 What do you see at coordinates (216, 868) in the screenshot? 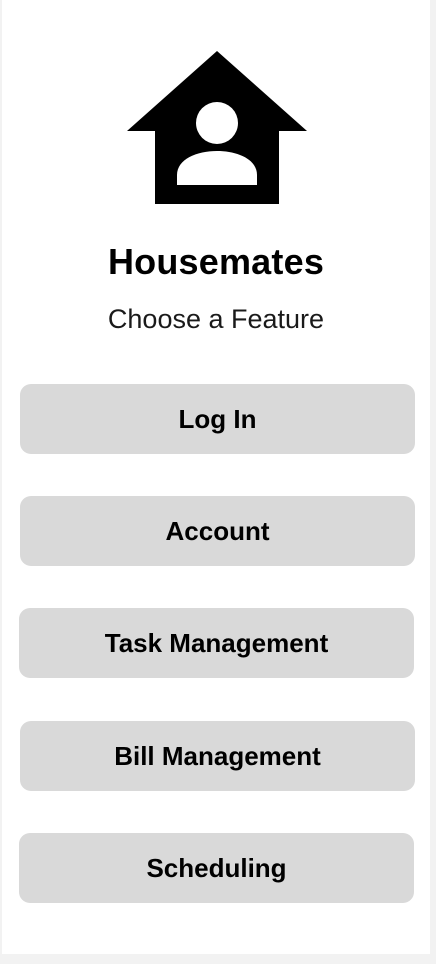
I see `scheduling-button: Scheduling` at bounding box center [216, 868].